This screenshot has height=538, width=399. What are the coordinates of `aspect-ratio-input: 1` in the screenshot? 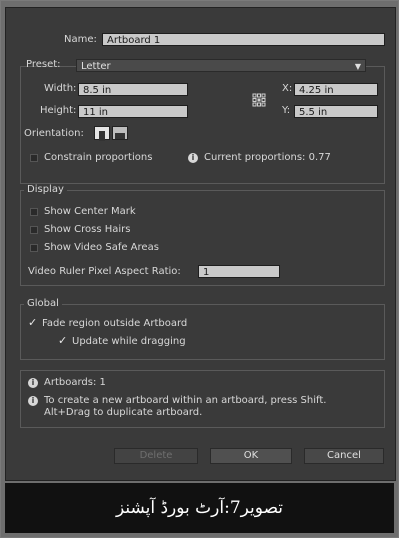 It's located at (239, 271).